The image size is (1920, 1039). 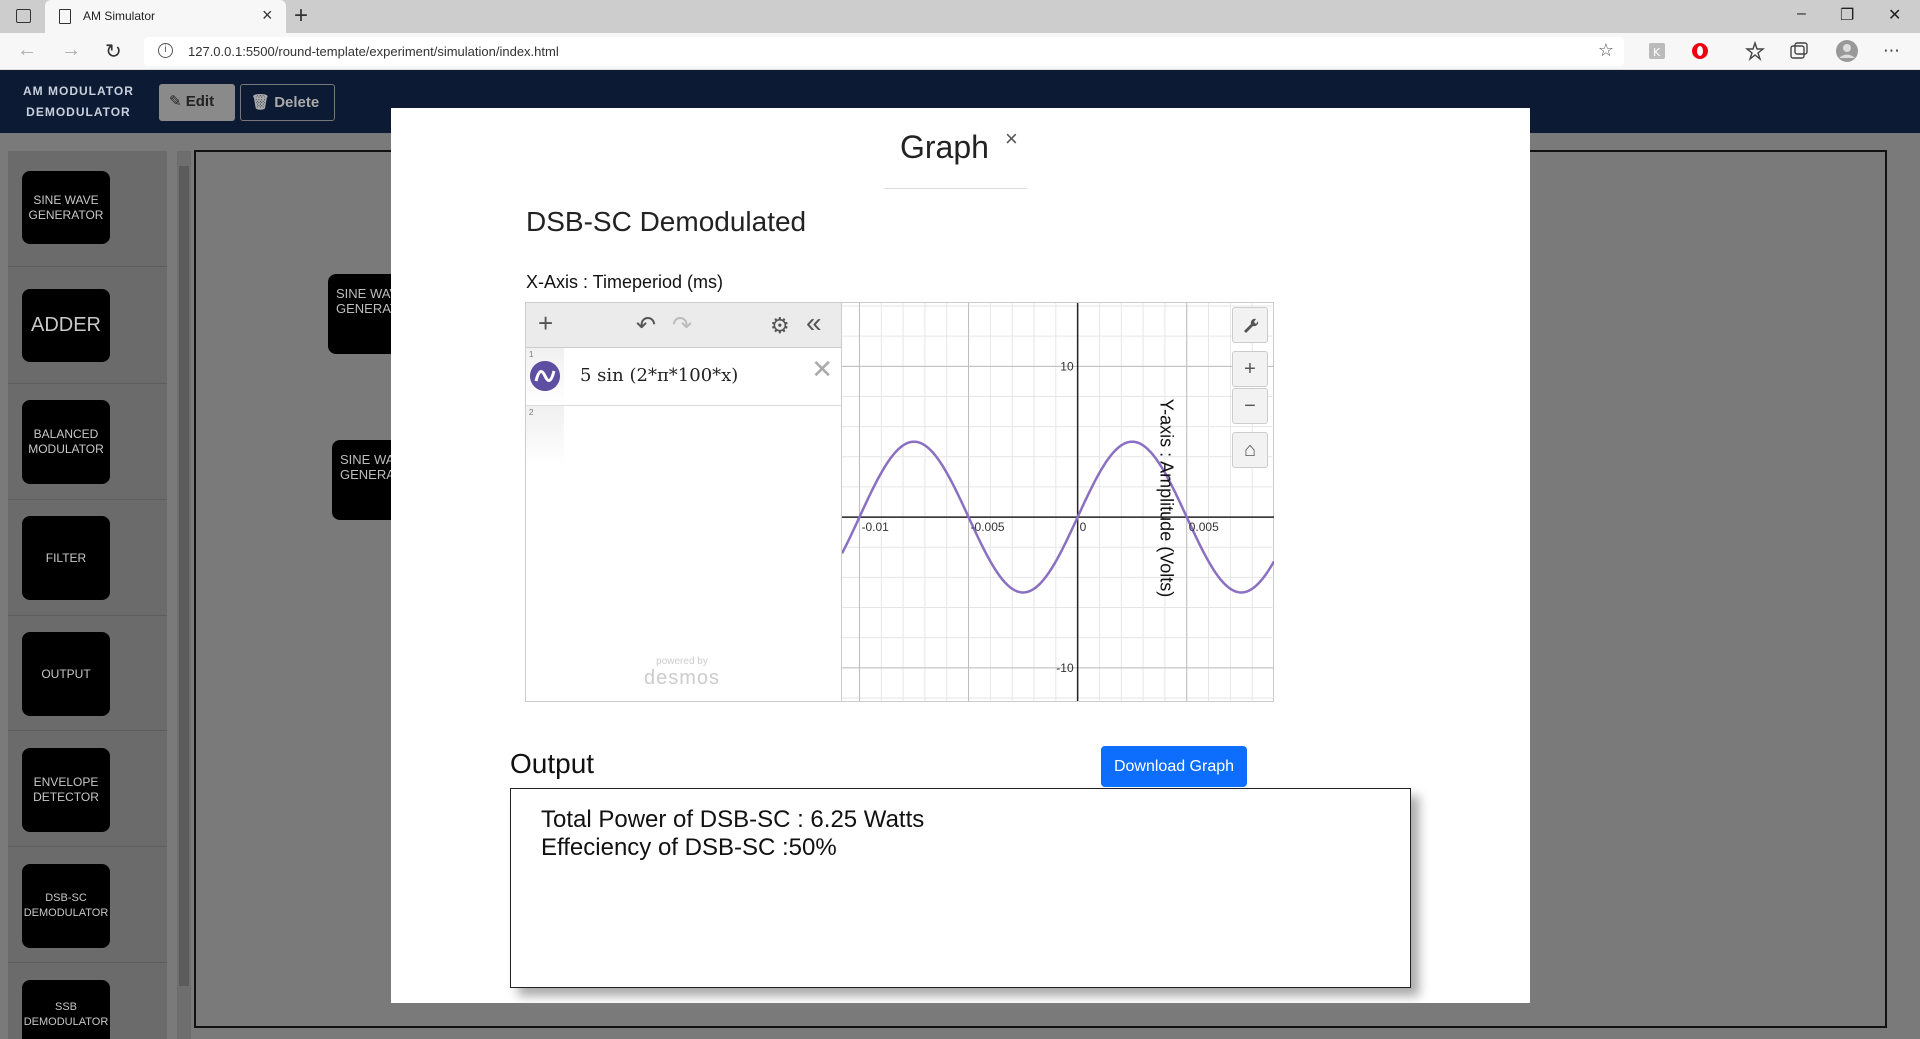 I want to click on svg-text: K, so click(x=1657, y=52).